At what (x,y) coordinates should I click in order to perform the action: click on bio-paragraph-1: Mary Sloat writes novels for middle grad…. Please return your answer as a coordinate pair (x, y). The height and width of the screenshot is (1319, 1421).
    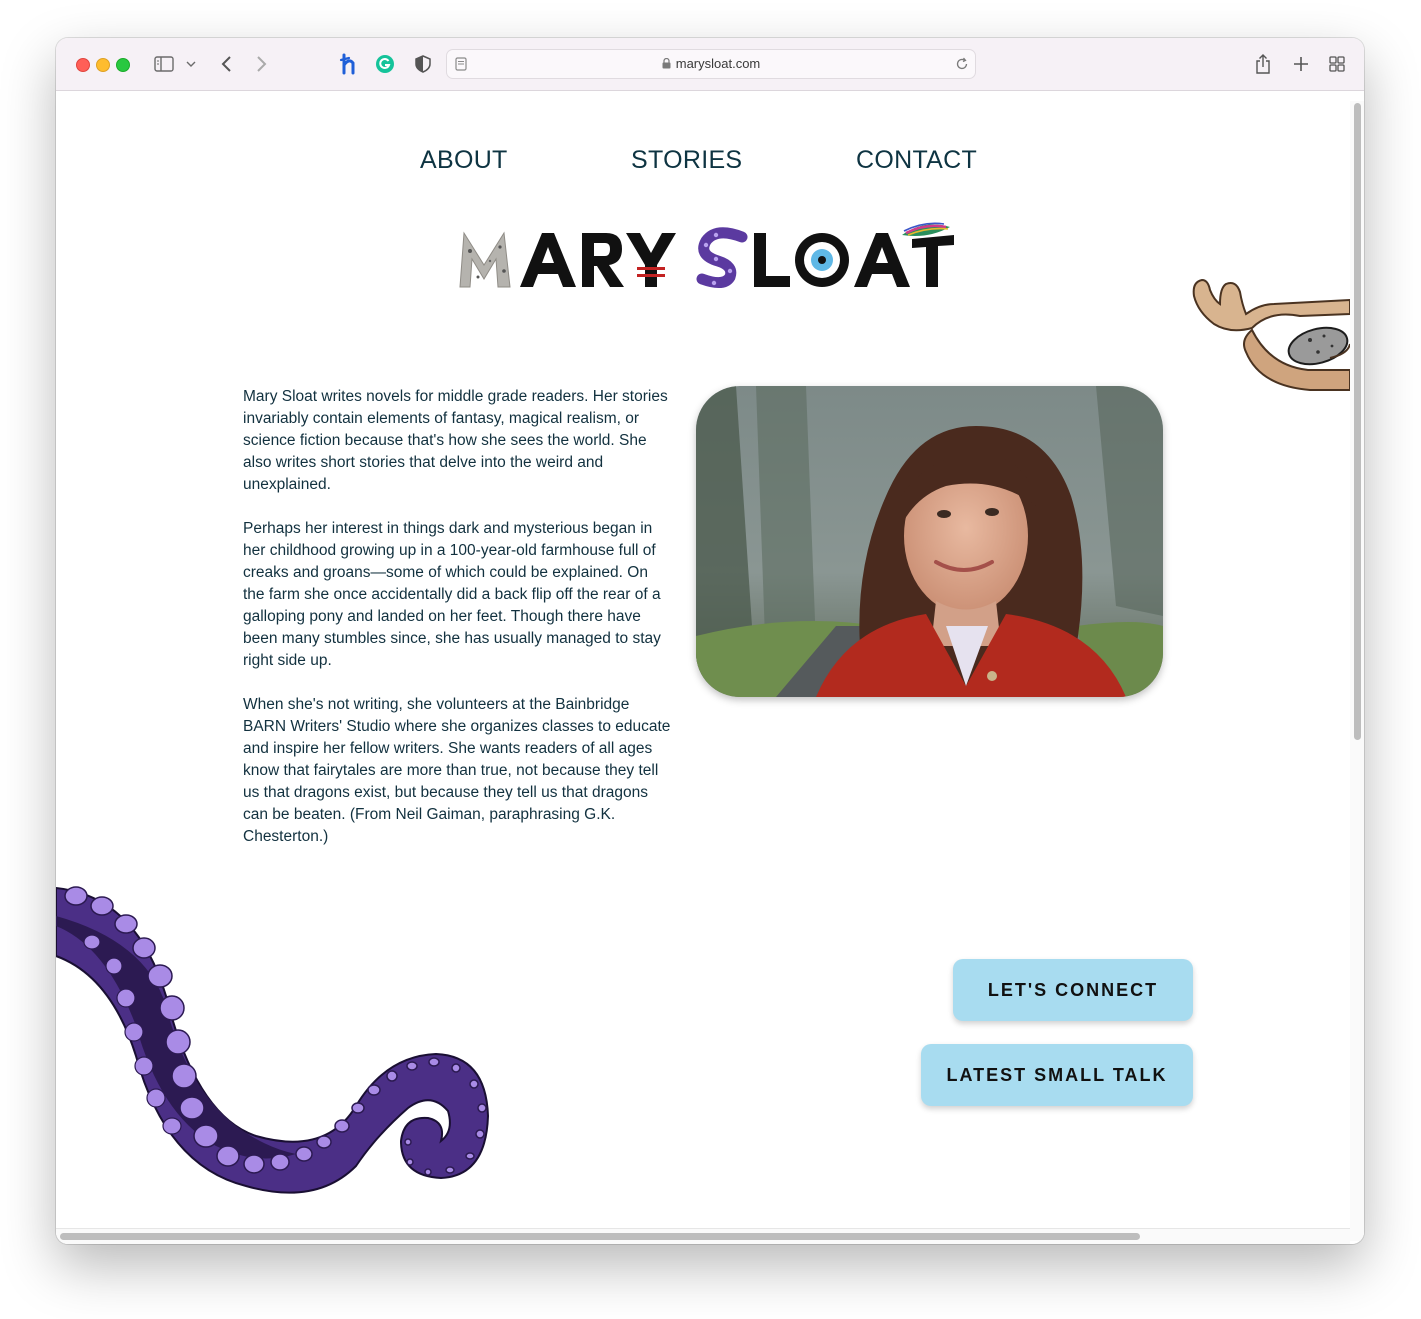
    Looking at the image, I should click on (455, 440).